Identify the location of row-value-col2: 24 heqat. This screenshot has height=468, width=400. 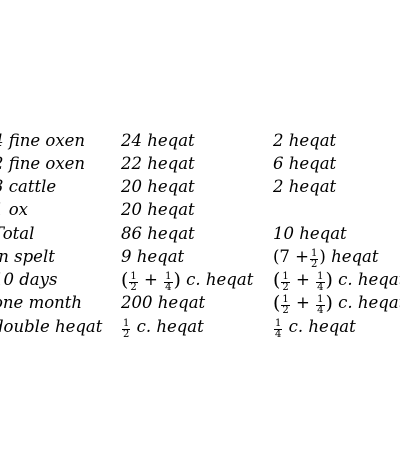
(158, 140).